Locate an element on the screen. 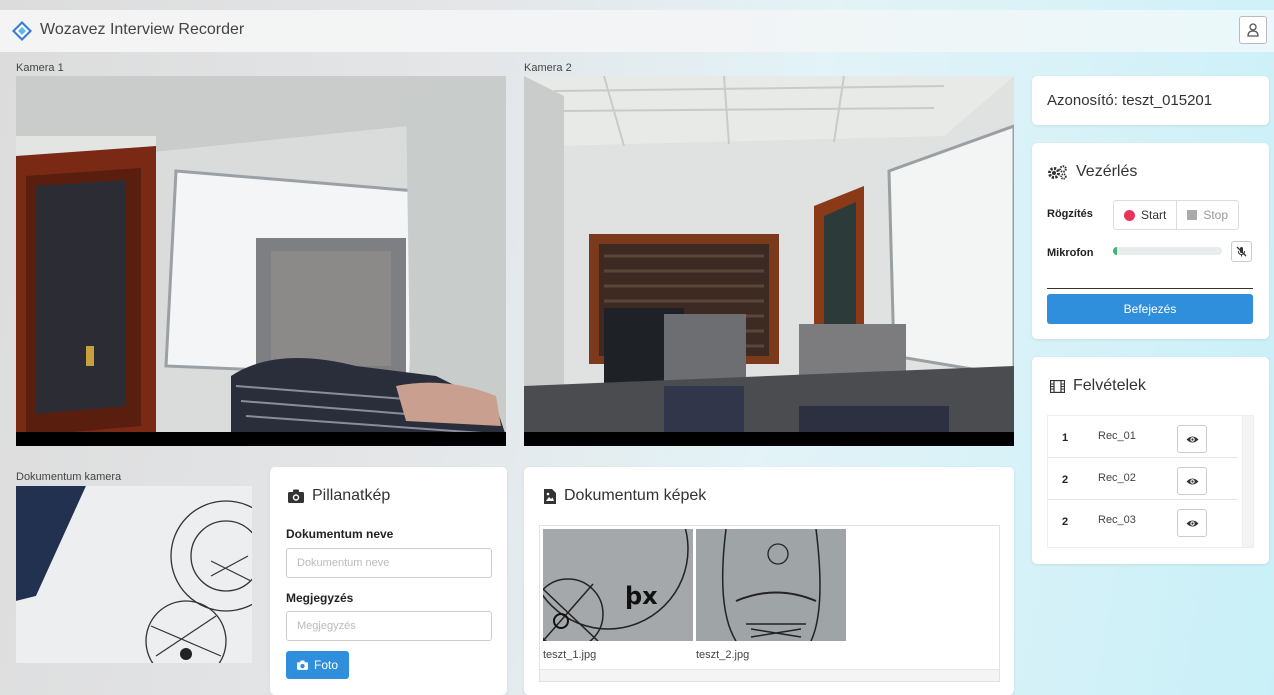 The width and height of the screenshot is (1274, 695). document-thumbnail: ϸx is located at coordinates (618, 585).